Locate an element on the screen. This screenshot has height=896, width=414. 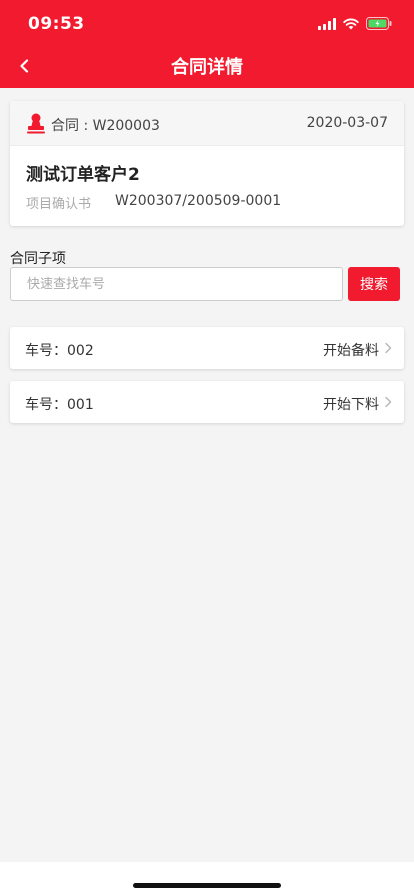
app-header: 09:53 合同详情 is located at coordinates (207, 44).